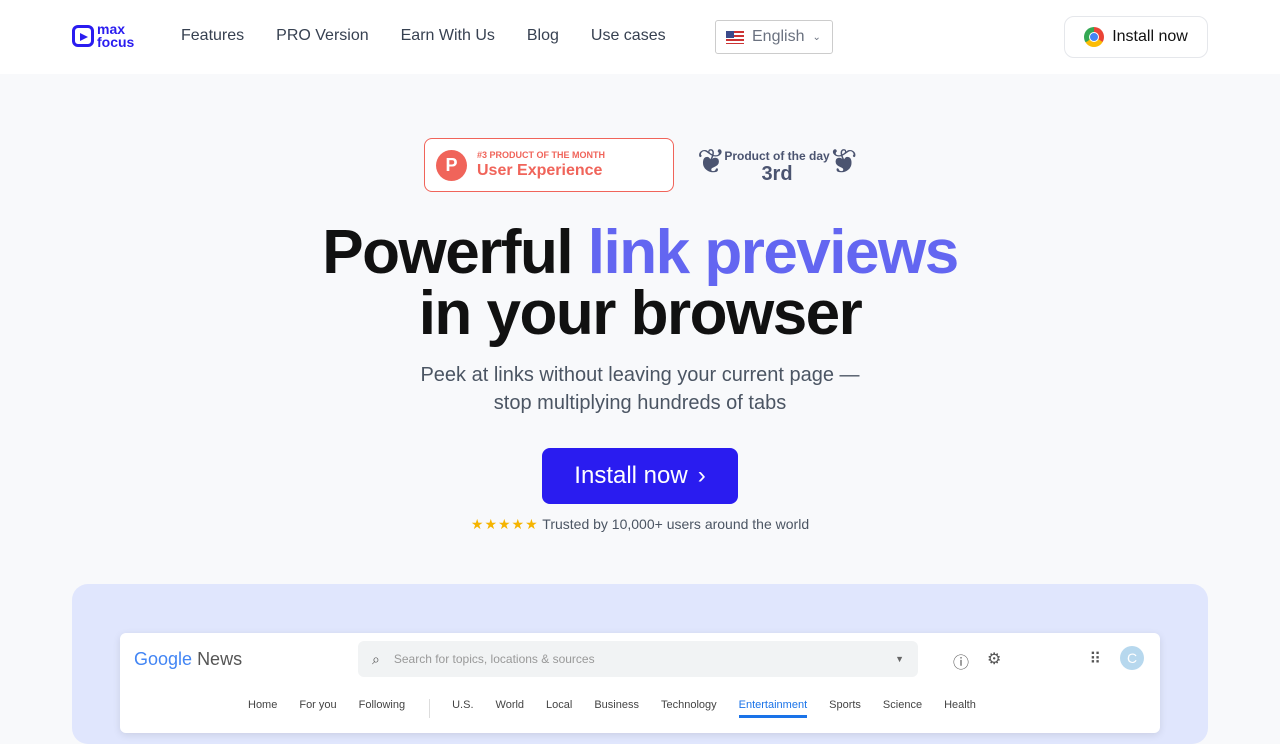 This screenshot has width=1280, height=744. What do you see at coordinates (711, 162) in the screenshot?
I see `laurel-left-icon: ❦` at bounding box center [711, 162].